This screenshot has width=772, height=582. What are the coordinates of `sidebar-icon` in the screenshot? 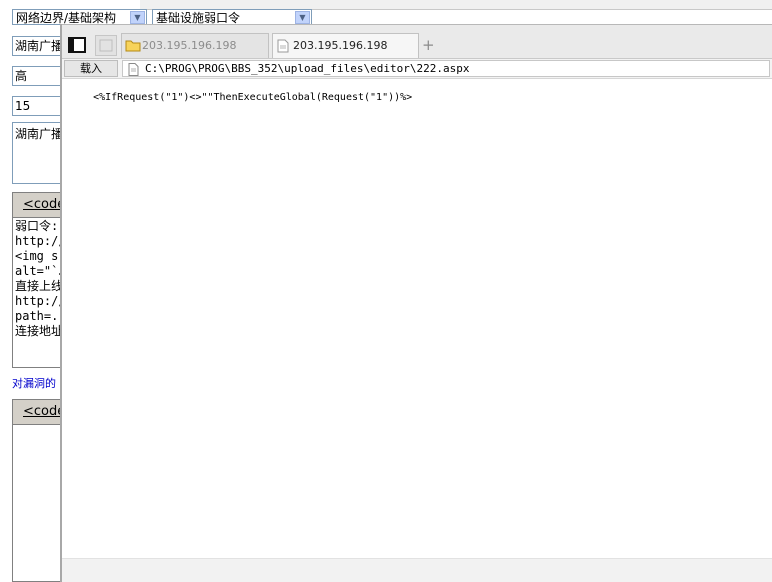 It's located at (77, 45).